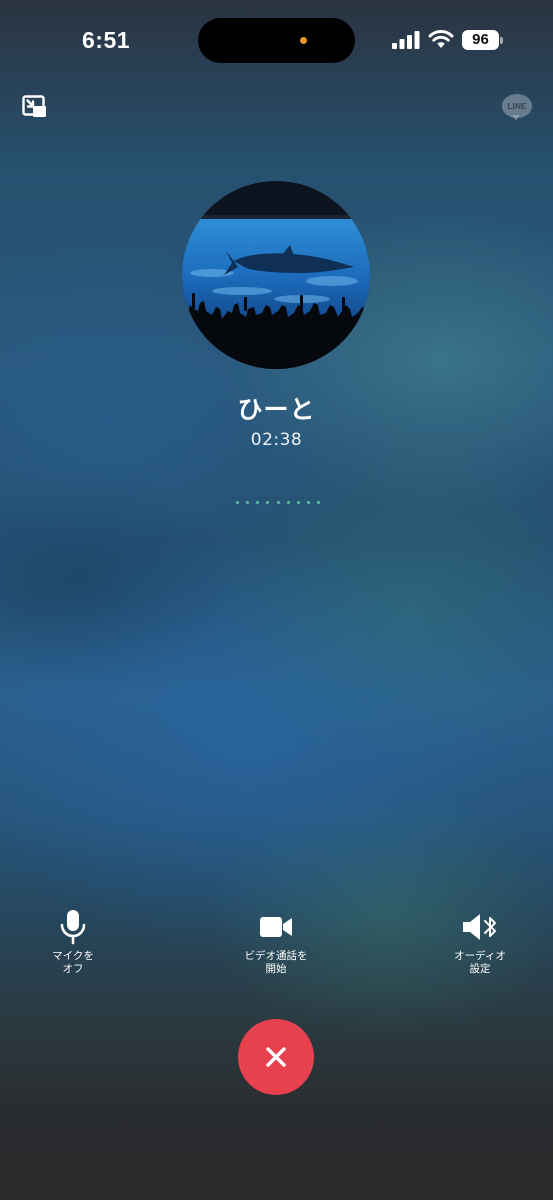  I want to click on close-x-icon, so click(276, 1057).